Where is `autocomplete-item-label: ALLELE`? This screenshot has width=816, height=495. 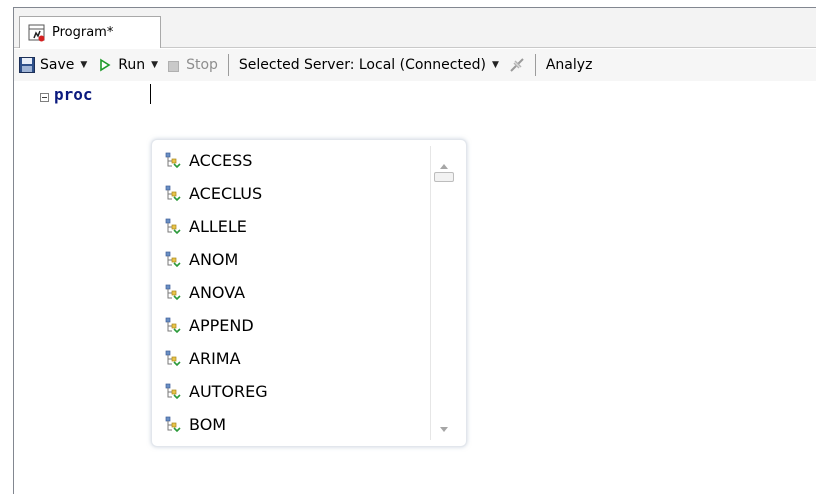
autocomplete-item-label: ALLELE is located at coordinates (218, 226).